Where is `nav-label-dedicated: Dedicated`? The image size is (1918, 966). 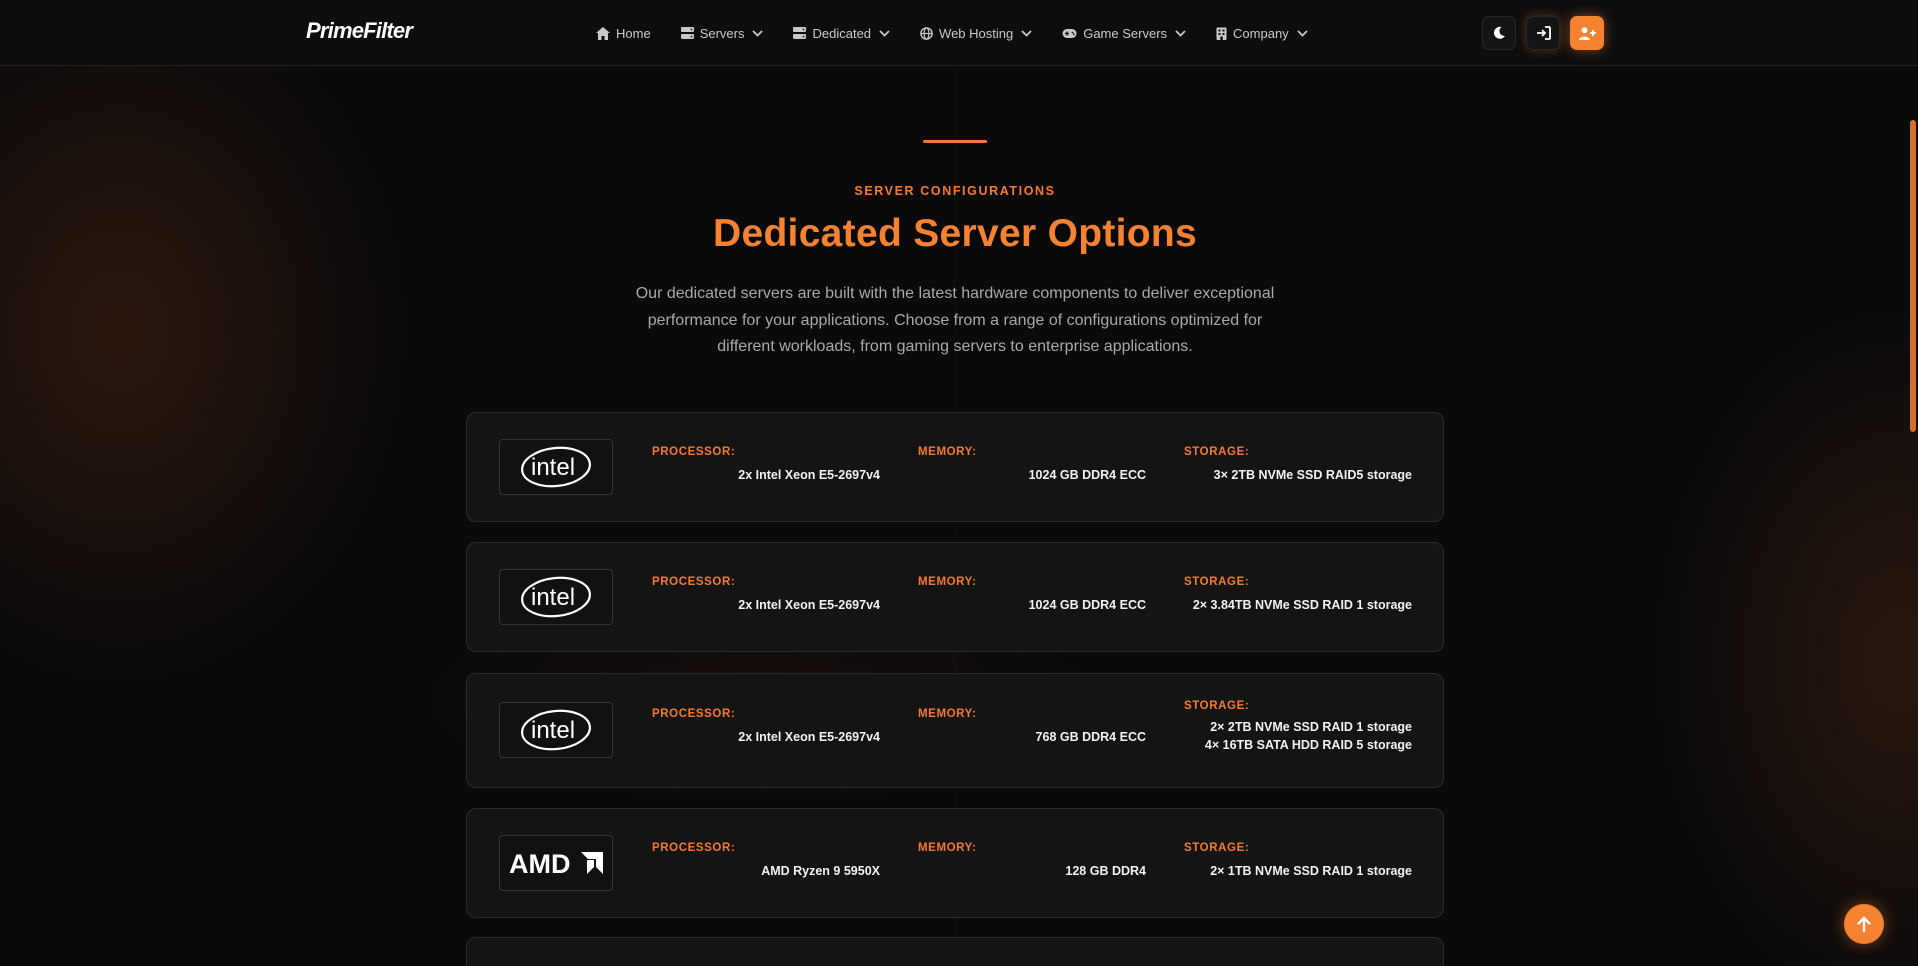 nav-label-dedicated: Dedicated is located at coordinates (842, 33).